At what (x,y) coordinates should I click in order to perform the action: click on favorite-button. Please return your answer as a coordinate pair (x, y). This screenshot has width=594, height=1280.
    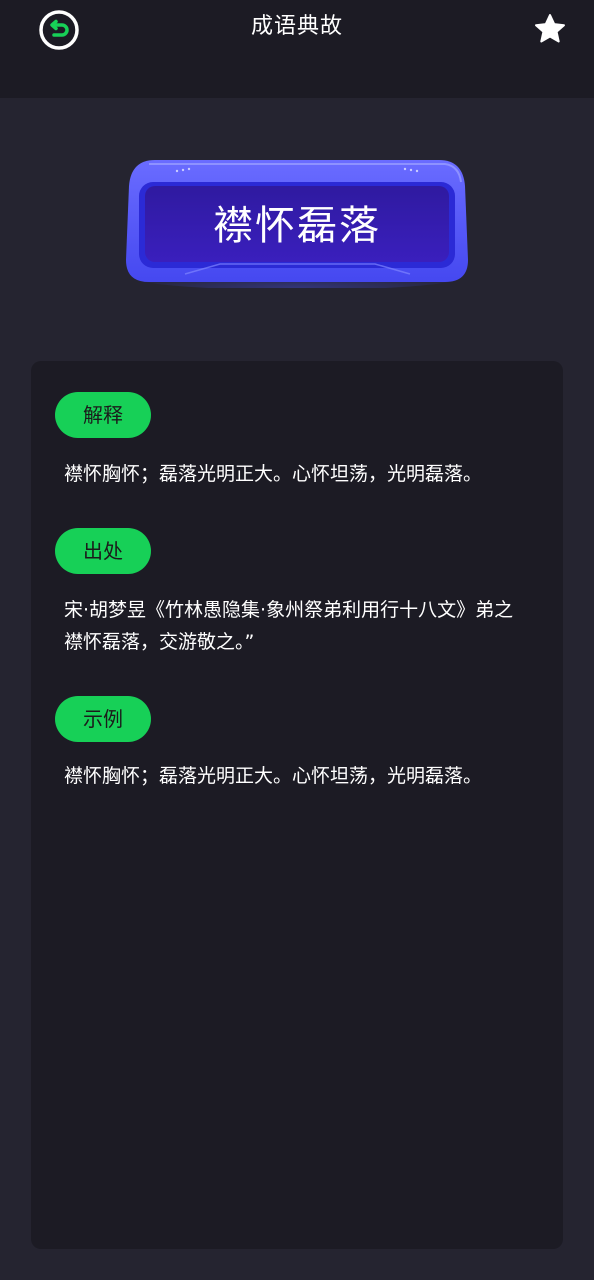
    Looking at the image, I should click on (550, 29).